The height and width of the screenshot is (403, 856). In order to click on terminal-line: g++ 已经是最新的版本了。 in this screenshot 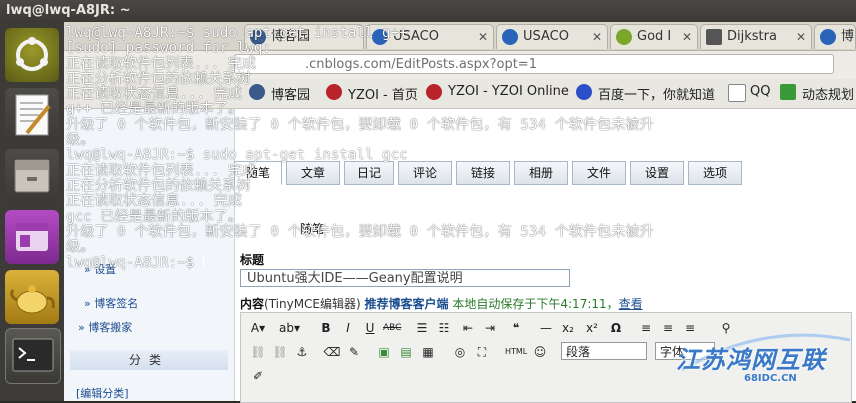, I will do `click(154, 109)`.